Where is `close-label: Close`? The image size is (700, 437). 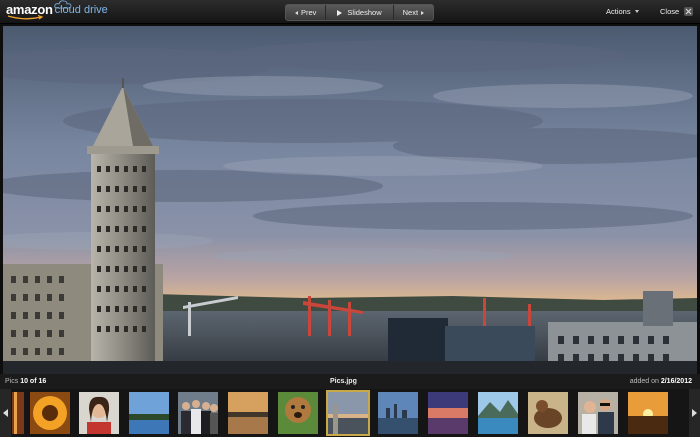 close-label: Close is located at coordinates (670, 11).